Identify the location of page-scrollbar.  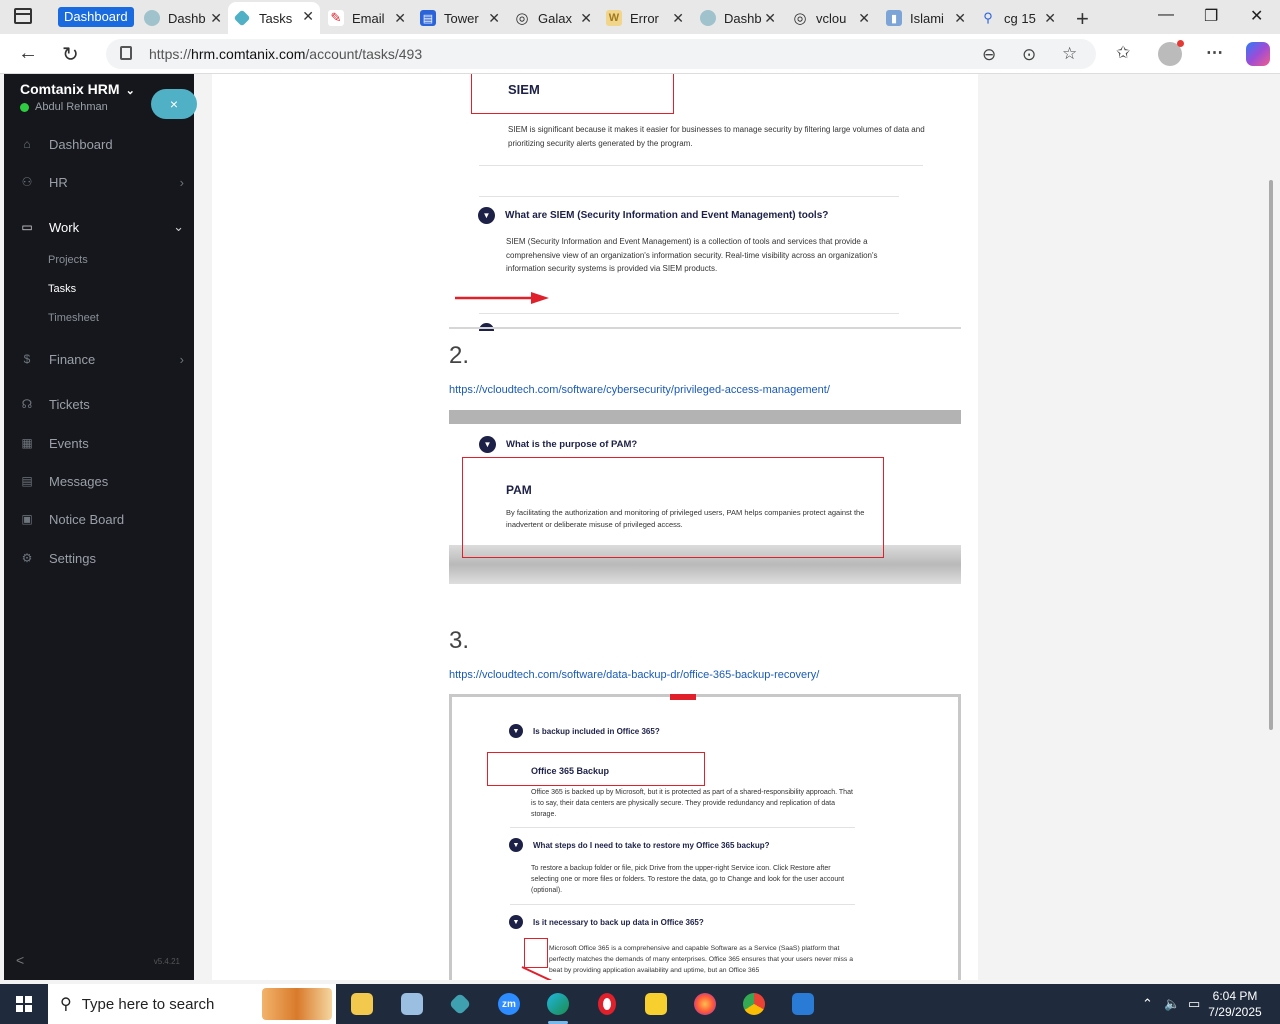
(1271, 527).